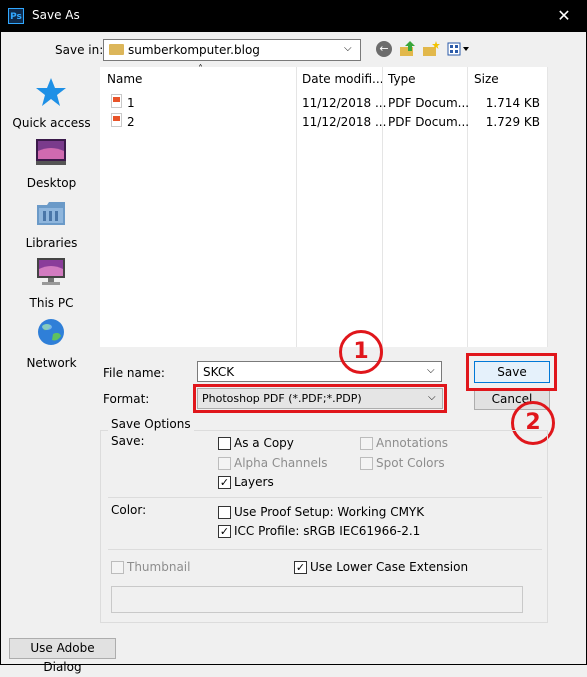 This screenshot has width=587, height=677. I want to click on spot-colors-checkbox, so click(366, 463).